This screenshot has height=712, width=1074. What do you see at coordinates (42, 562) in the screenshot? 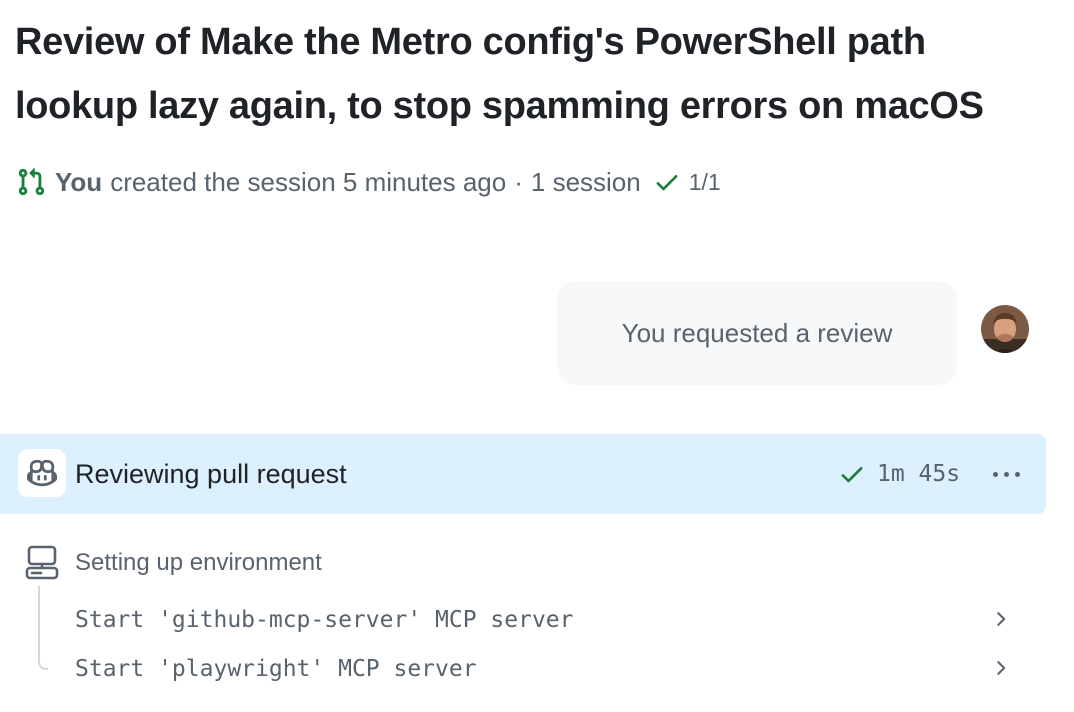
I see `server-icon` at bounding box center [42, 562].